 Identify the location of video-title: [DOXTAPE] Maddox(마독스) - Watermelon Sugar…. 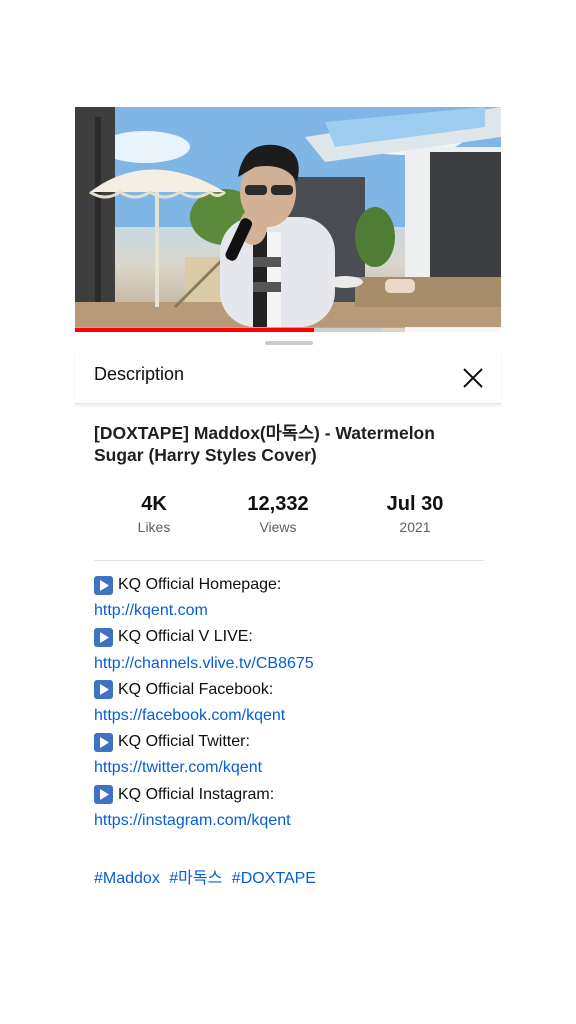
(264, 444).